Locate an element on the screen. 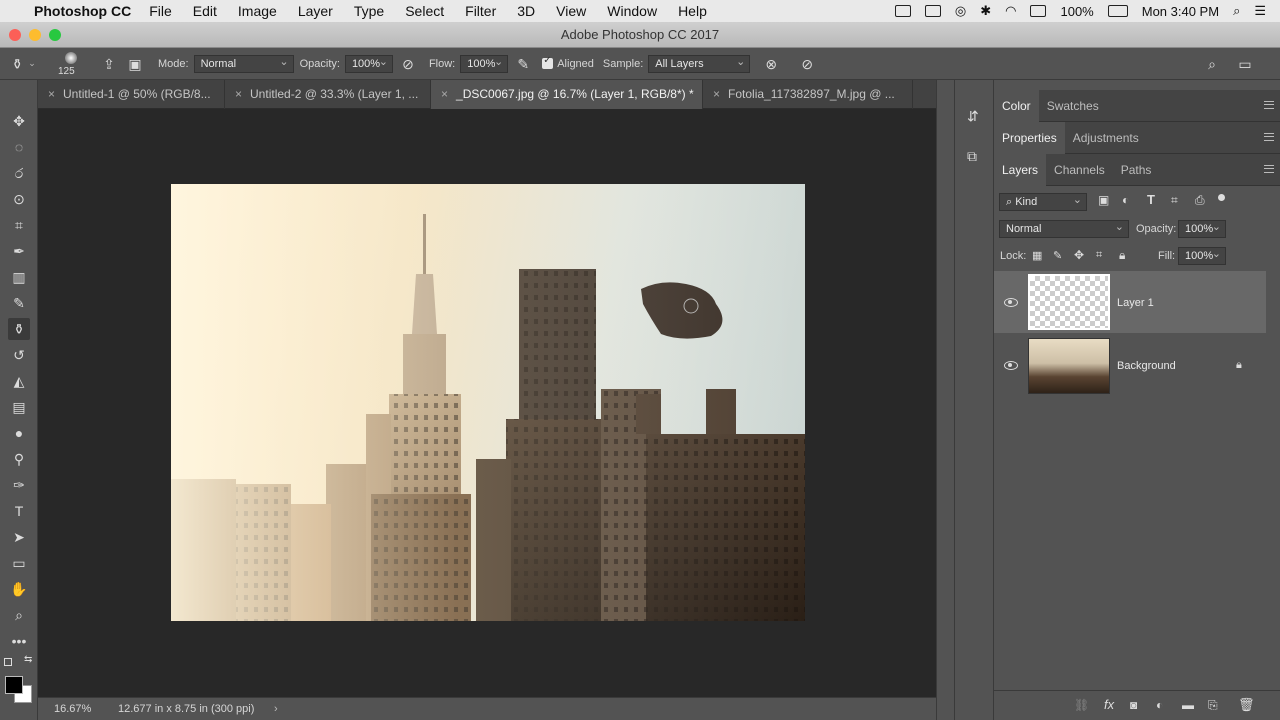 The width and height of the screenshot is (1280, 720). filter-smart-object-icon: ⎙ is located at coordinates (1200, 200).